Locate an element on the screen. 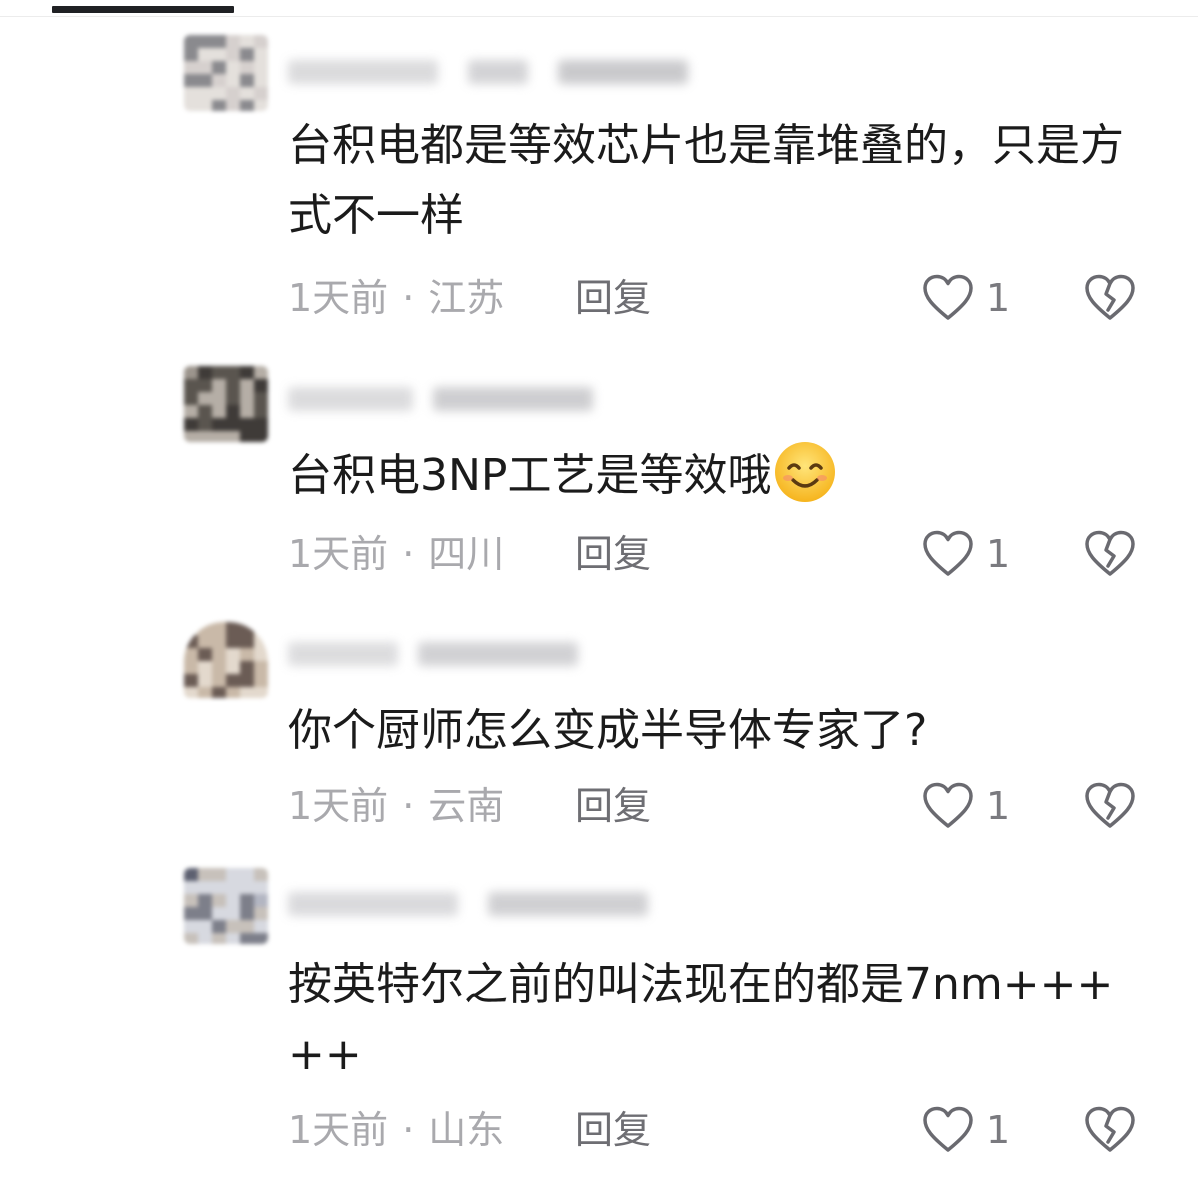  smiling-face-emoji is located at coordinates (805, 472).